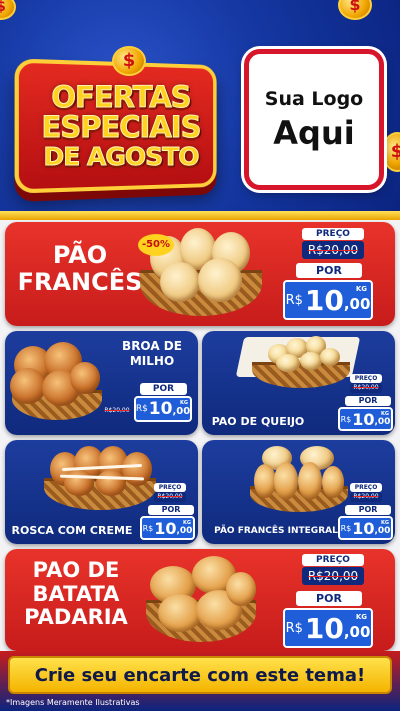  I want to click on logo-placeholder: Sua Logo Aqui, so click(314, 119).